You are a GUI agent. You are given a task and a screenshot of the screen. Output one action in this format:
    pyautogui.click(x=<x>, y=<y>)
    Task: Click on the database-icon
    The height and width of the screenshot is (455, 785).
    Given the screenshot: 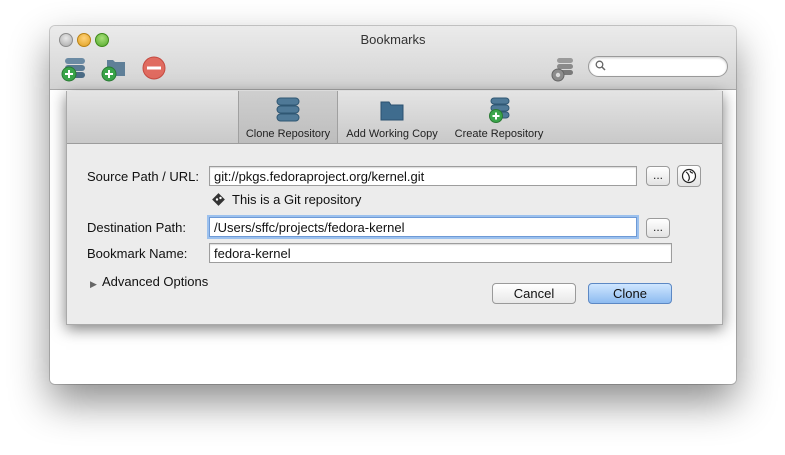 What is the action you would take?
    pyautogui.click(x=288, y=109)
    